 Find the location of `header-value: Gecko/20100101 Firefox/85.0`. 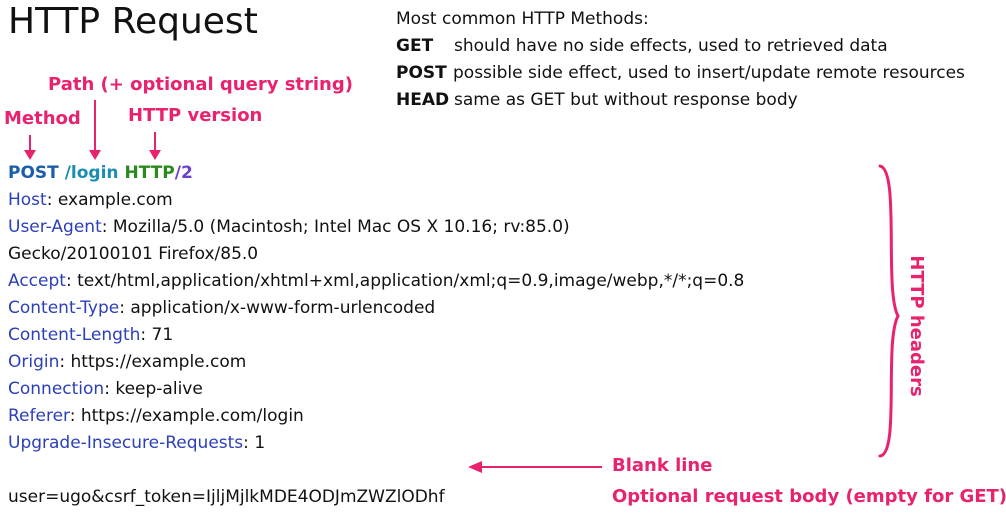

header-value: Gecko/20100101 Firefox/85.0 is located at coordinates (133, 254).